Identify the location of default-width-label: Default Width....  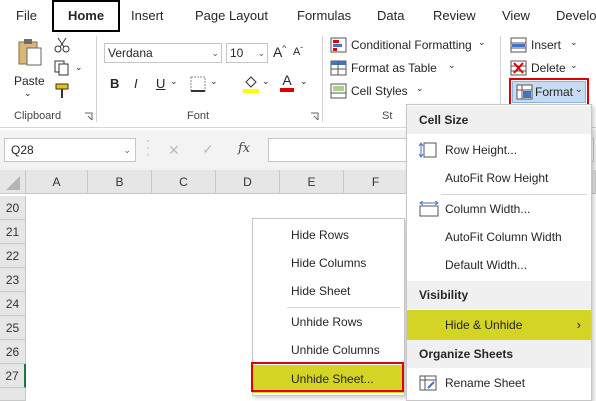
(486, 265).